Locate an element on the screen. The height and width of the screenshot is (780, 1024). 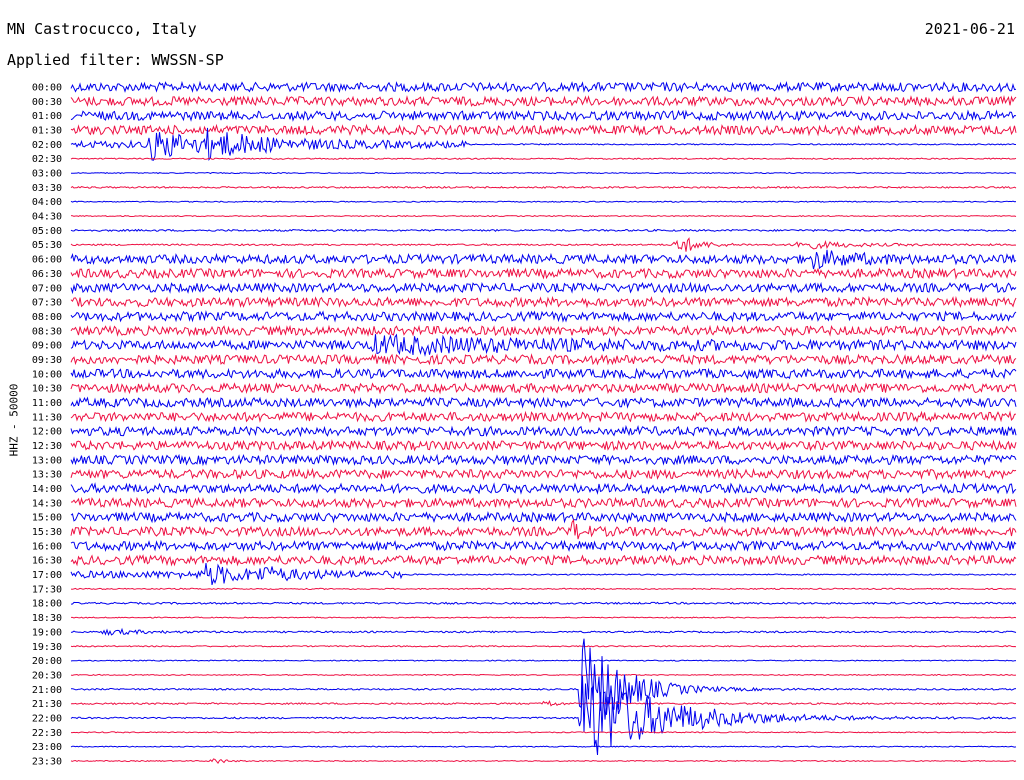
time-tick-label: 17:30 is located at coordinates (47, 589).